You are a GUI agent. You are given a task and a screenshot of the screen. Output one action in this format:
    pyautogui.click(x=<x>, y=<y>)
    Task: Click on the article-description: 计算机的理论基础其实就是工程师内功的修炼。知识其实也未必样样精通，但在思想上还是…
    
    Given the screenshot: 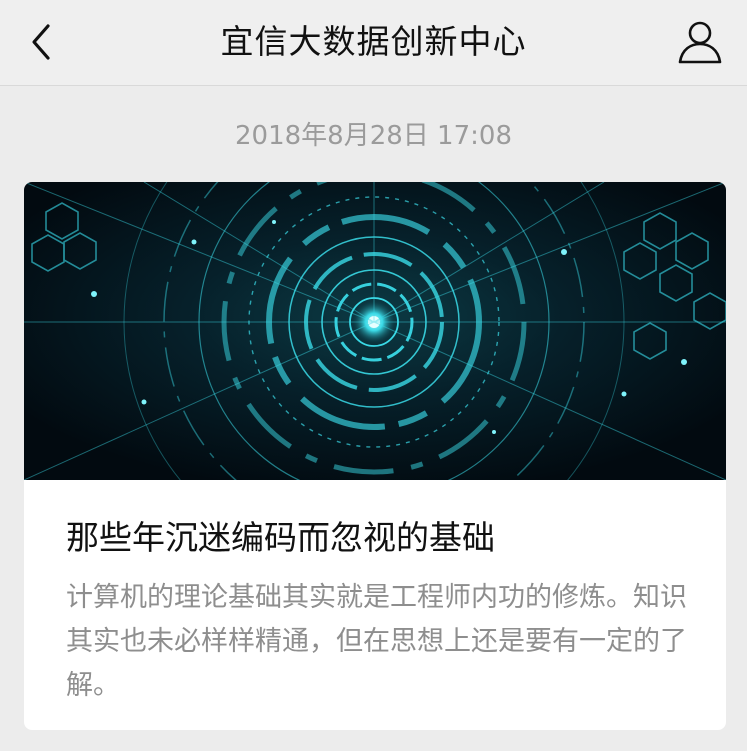 What is the action you would take?
    pyautogui.click(x=376, y=641)
    